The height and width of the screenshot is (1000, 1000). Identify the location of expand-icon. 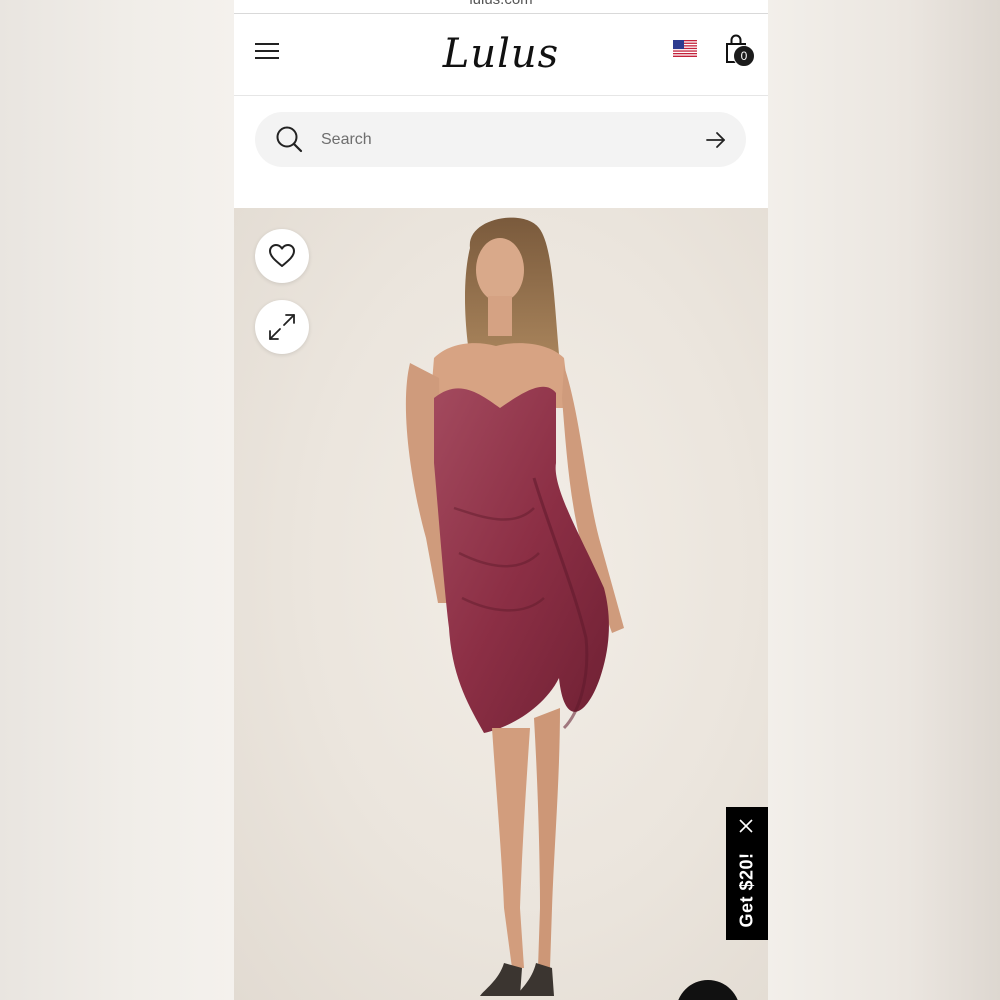
(282, 327).